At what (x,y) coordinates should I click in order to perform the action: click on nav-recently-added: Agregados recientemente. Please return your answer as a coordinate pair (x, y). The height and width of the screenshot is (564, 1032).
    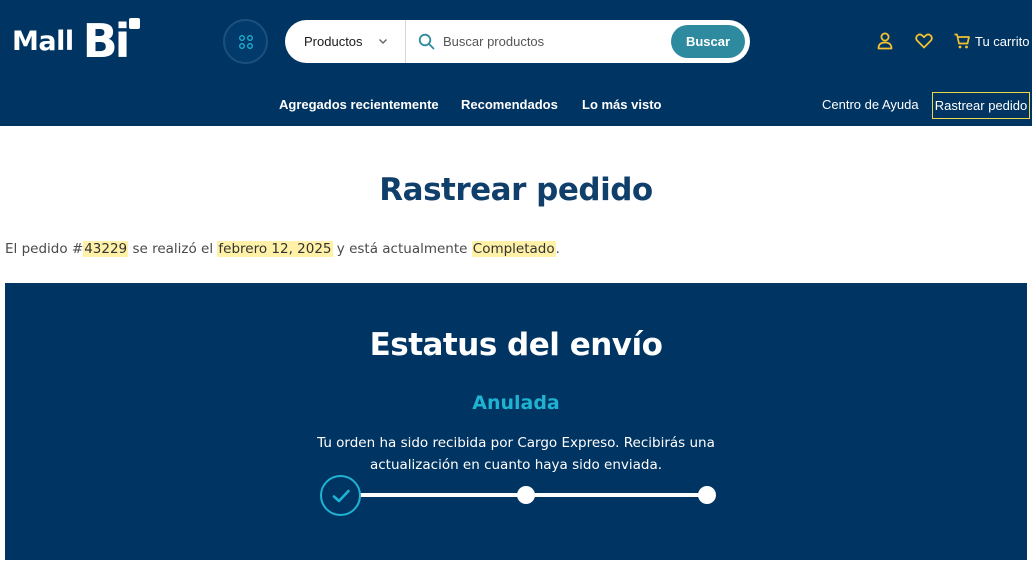
    Looking at the image, I should click on (359, 104).